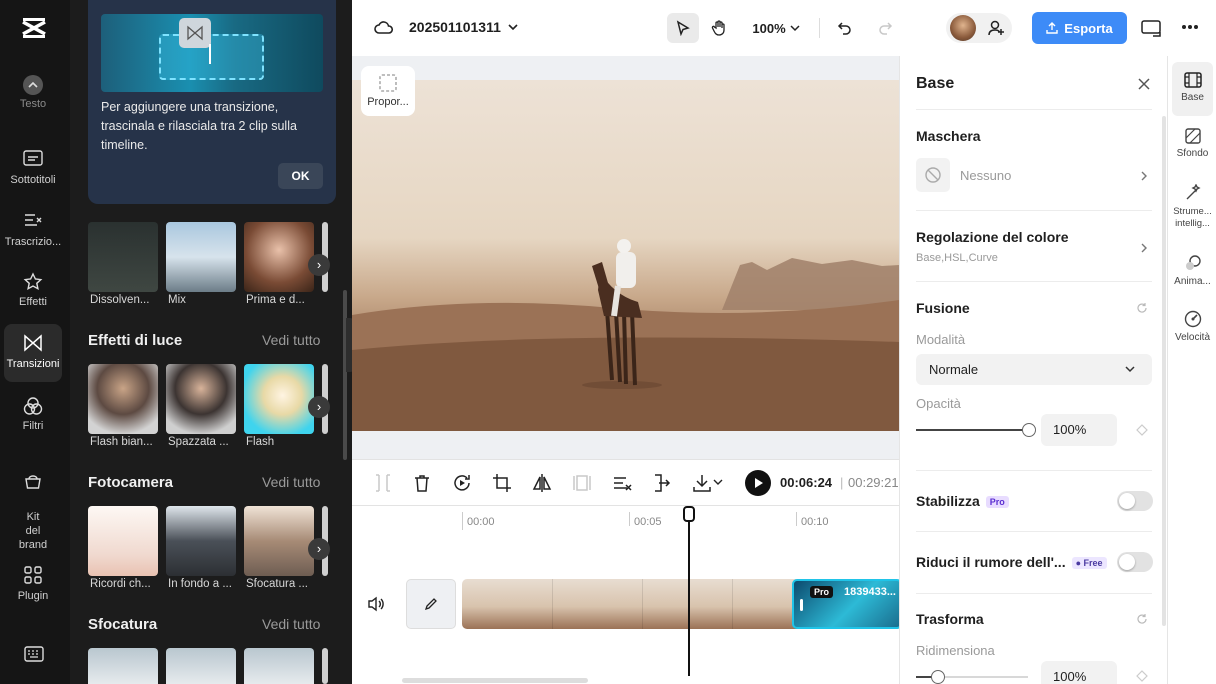 This screenshot has height=684, width=1216. I want to click on panel-scrollbar, so click(345, 375).